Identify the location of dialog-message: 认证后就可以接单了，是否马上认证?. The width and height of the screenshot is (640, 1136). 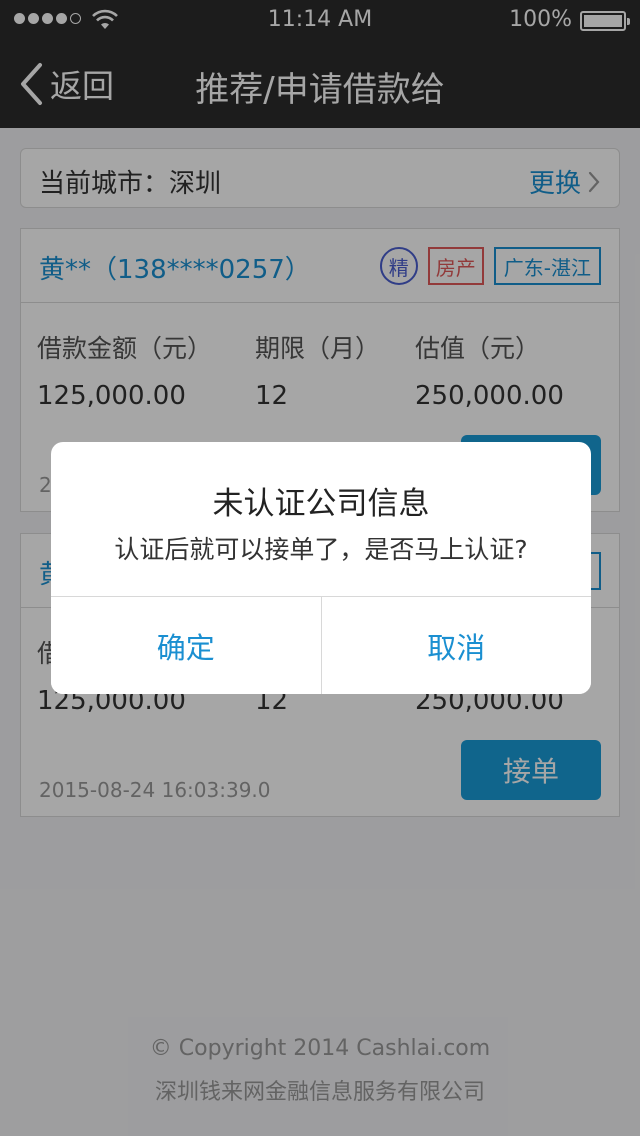
(321, 549).